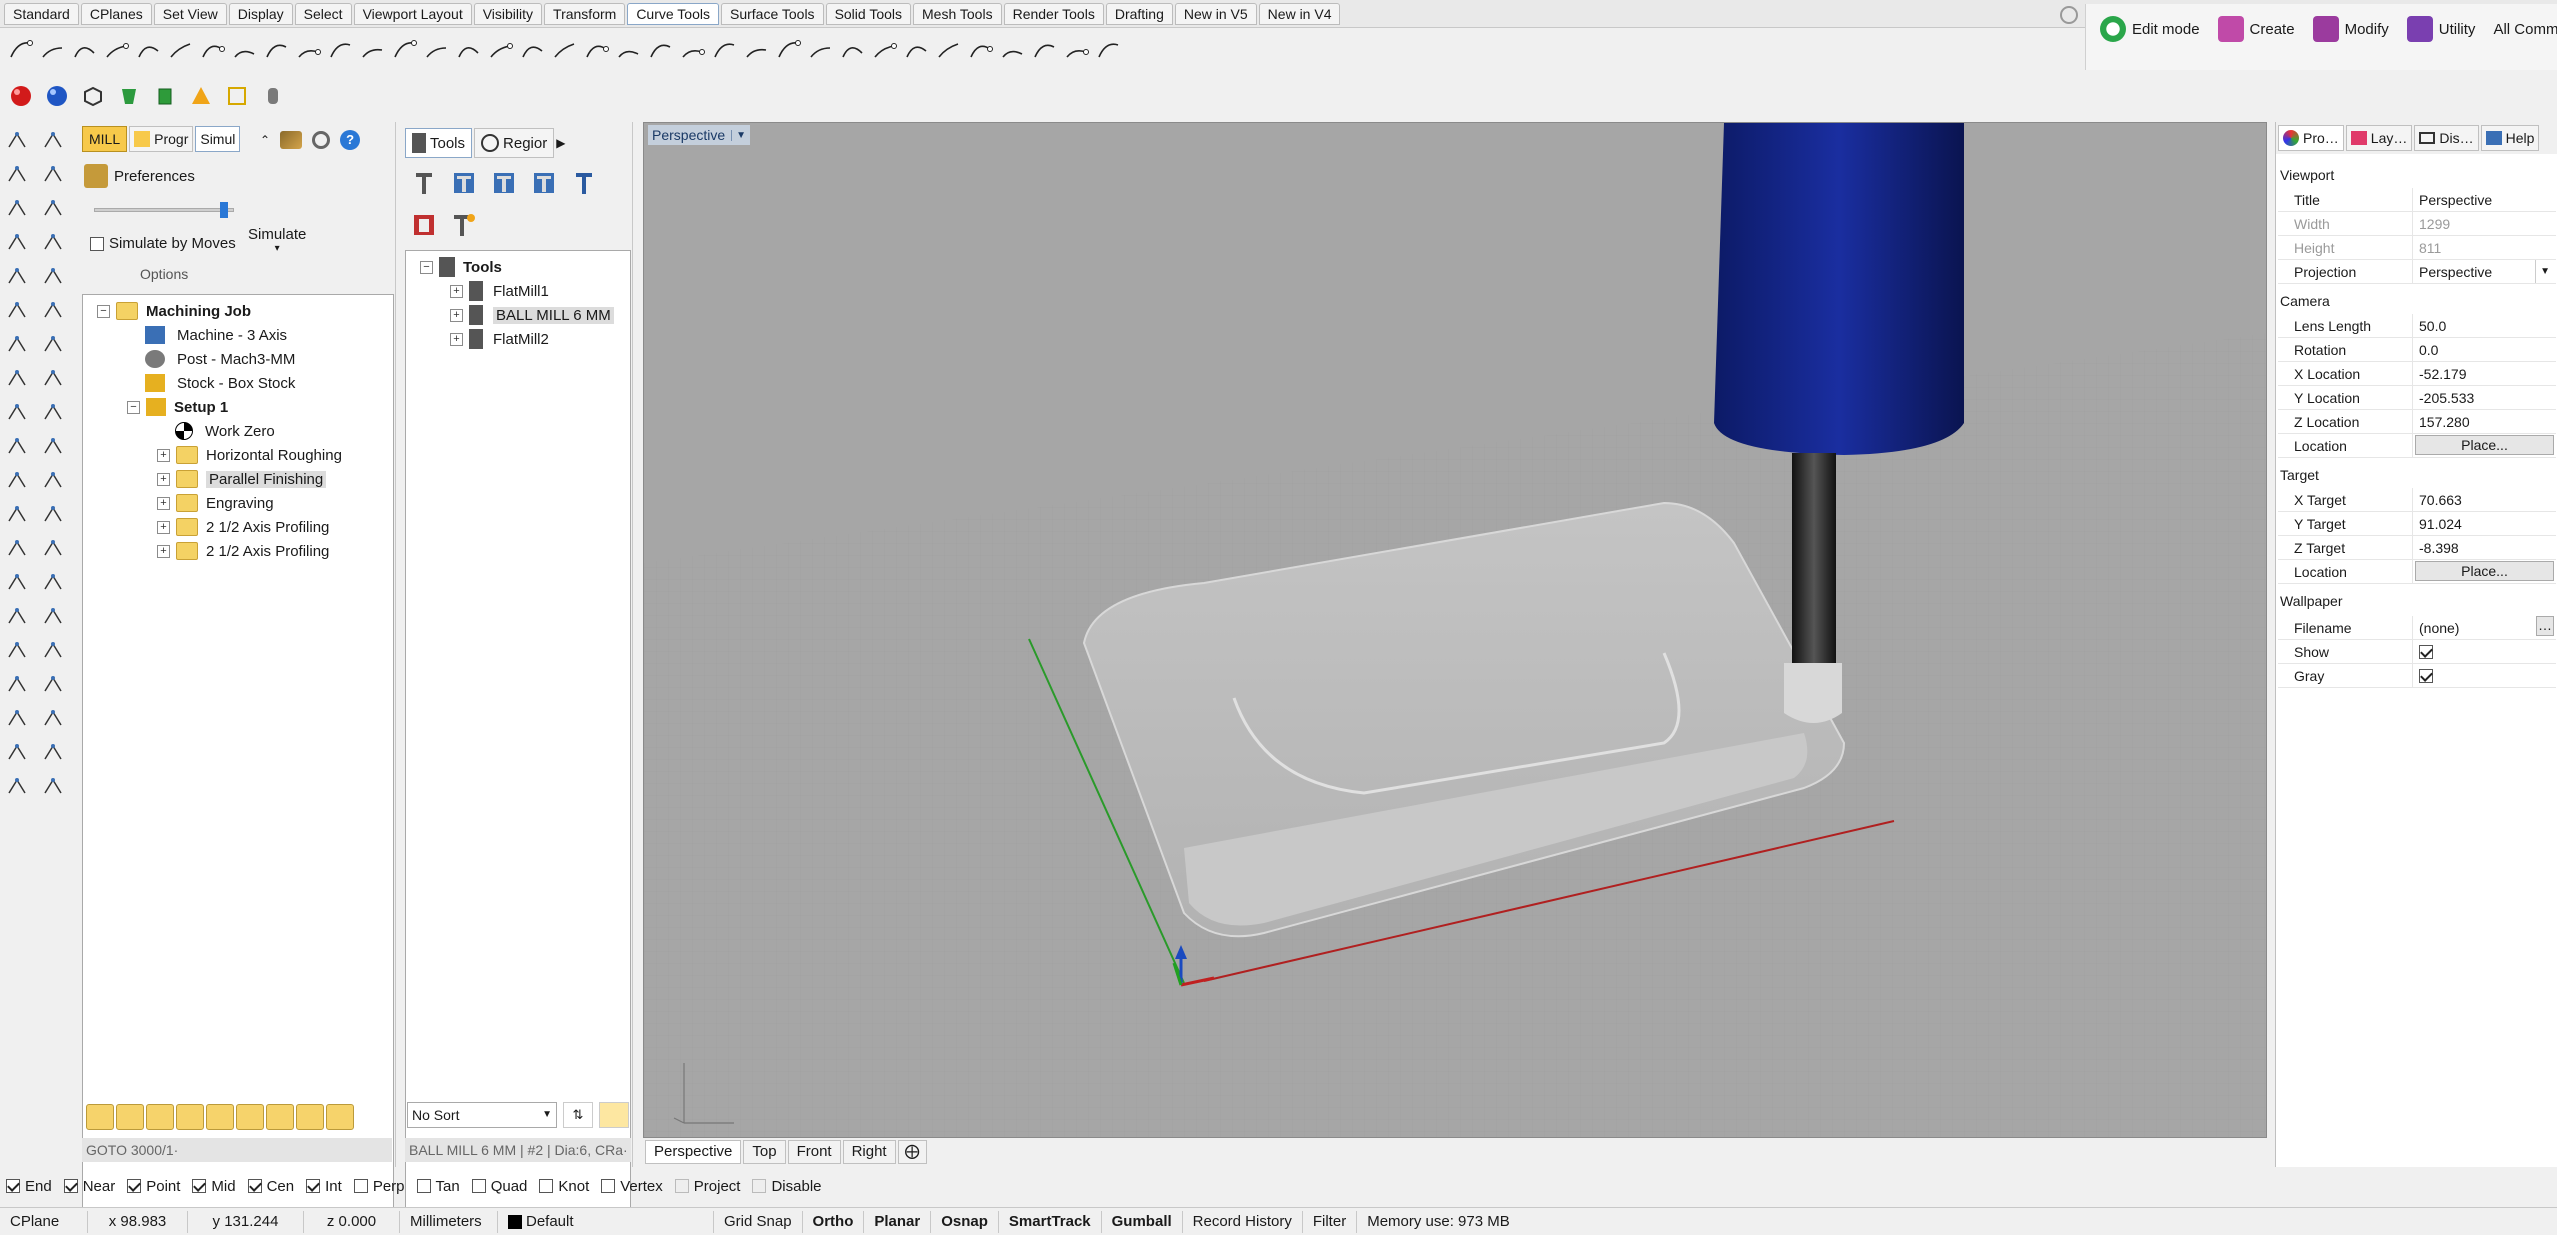  I want to click on split-tool-icon, so click(53, 379).